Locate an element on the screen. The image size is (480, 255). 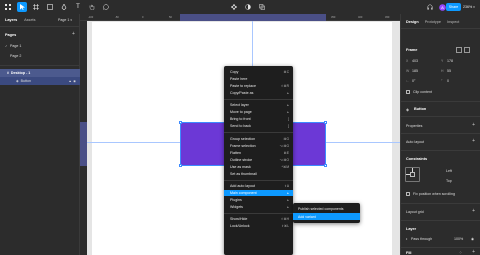
tab-design: Design is located at coordinates (412, 22).